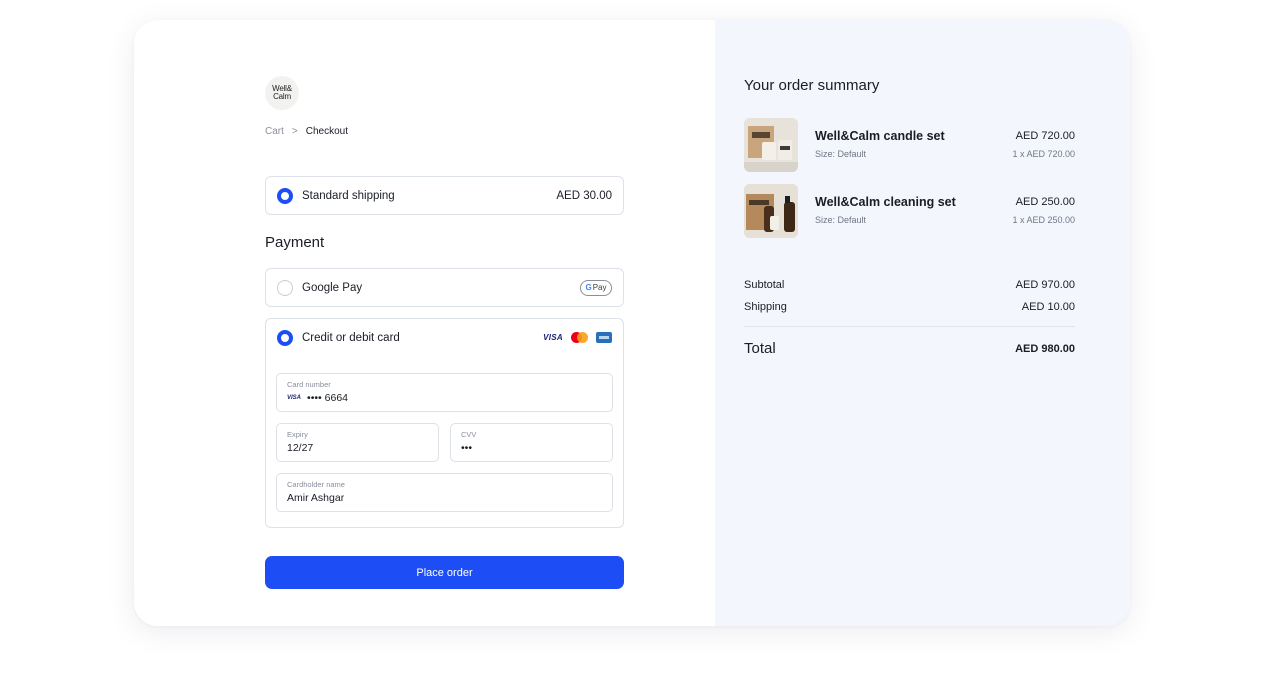 This screenshot has height=682, width=1264. I want to click on breadcrumb-checkout: Checkout, so click(326, 131).